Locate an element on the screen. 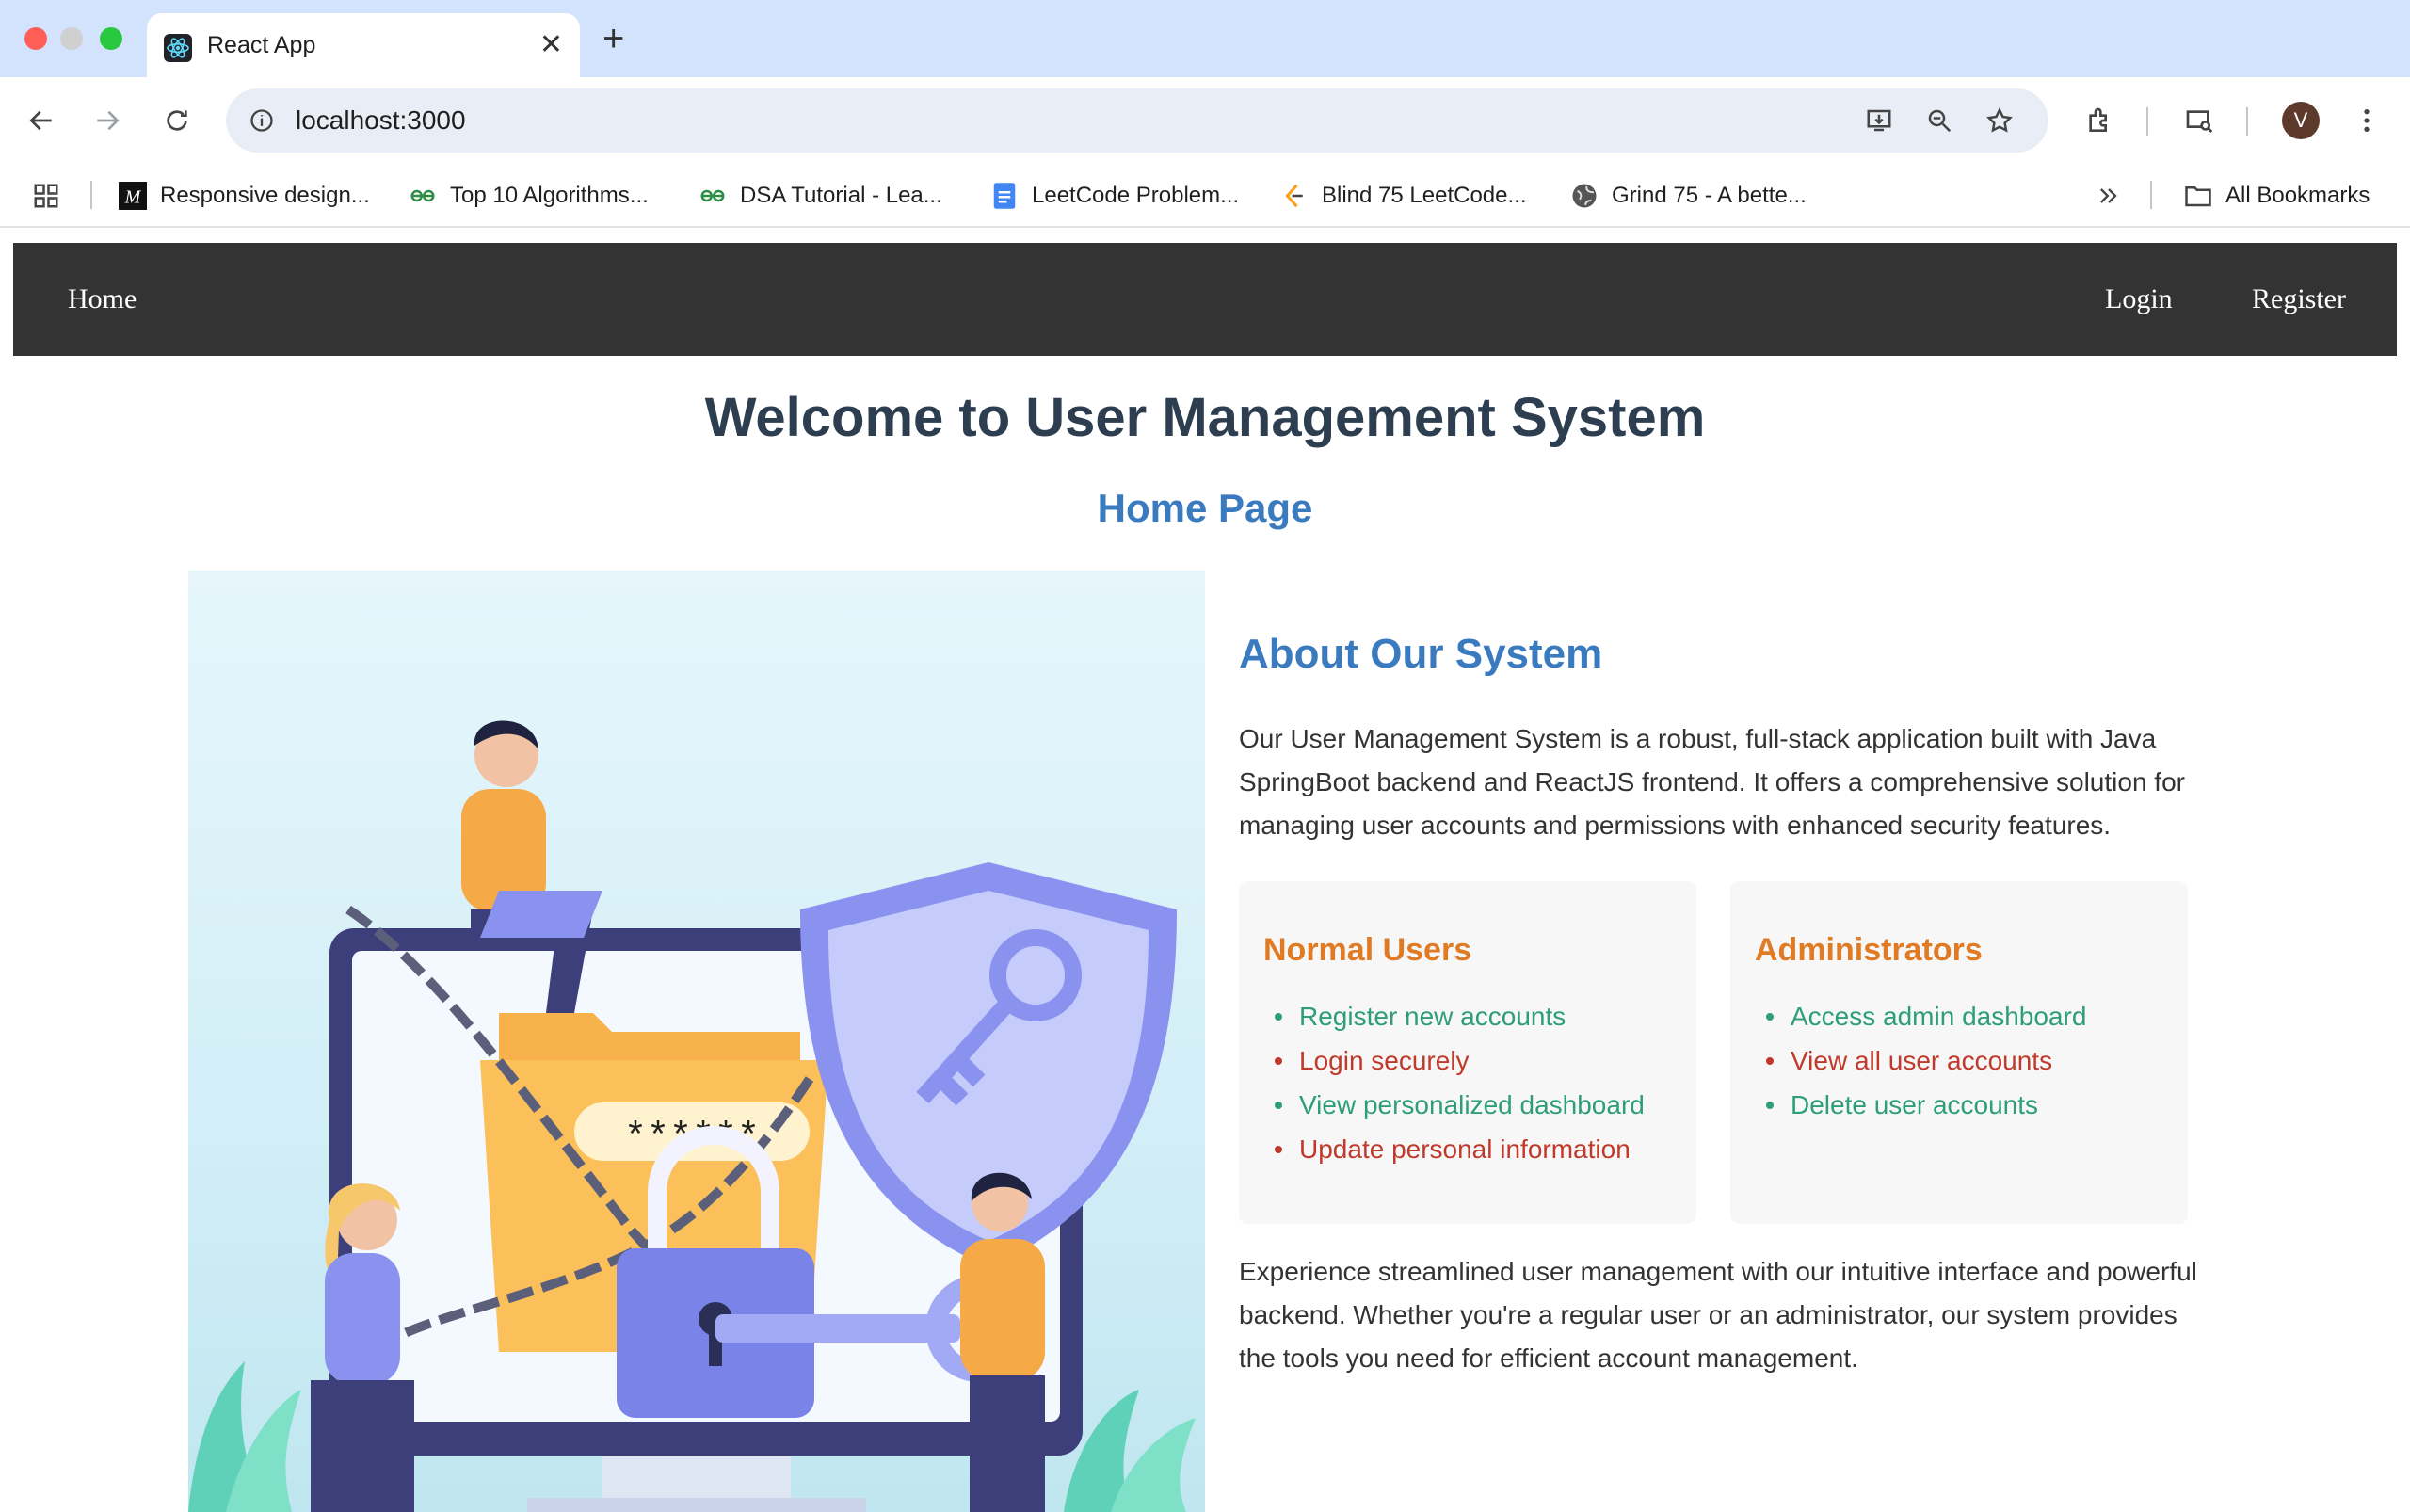 The image size is (2410, 1512). more-bookmarks-icon is located at coordinates (2109, 196).